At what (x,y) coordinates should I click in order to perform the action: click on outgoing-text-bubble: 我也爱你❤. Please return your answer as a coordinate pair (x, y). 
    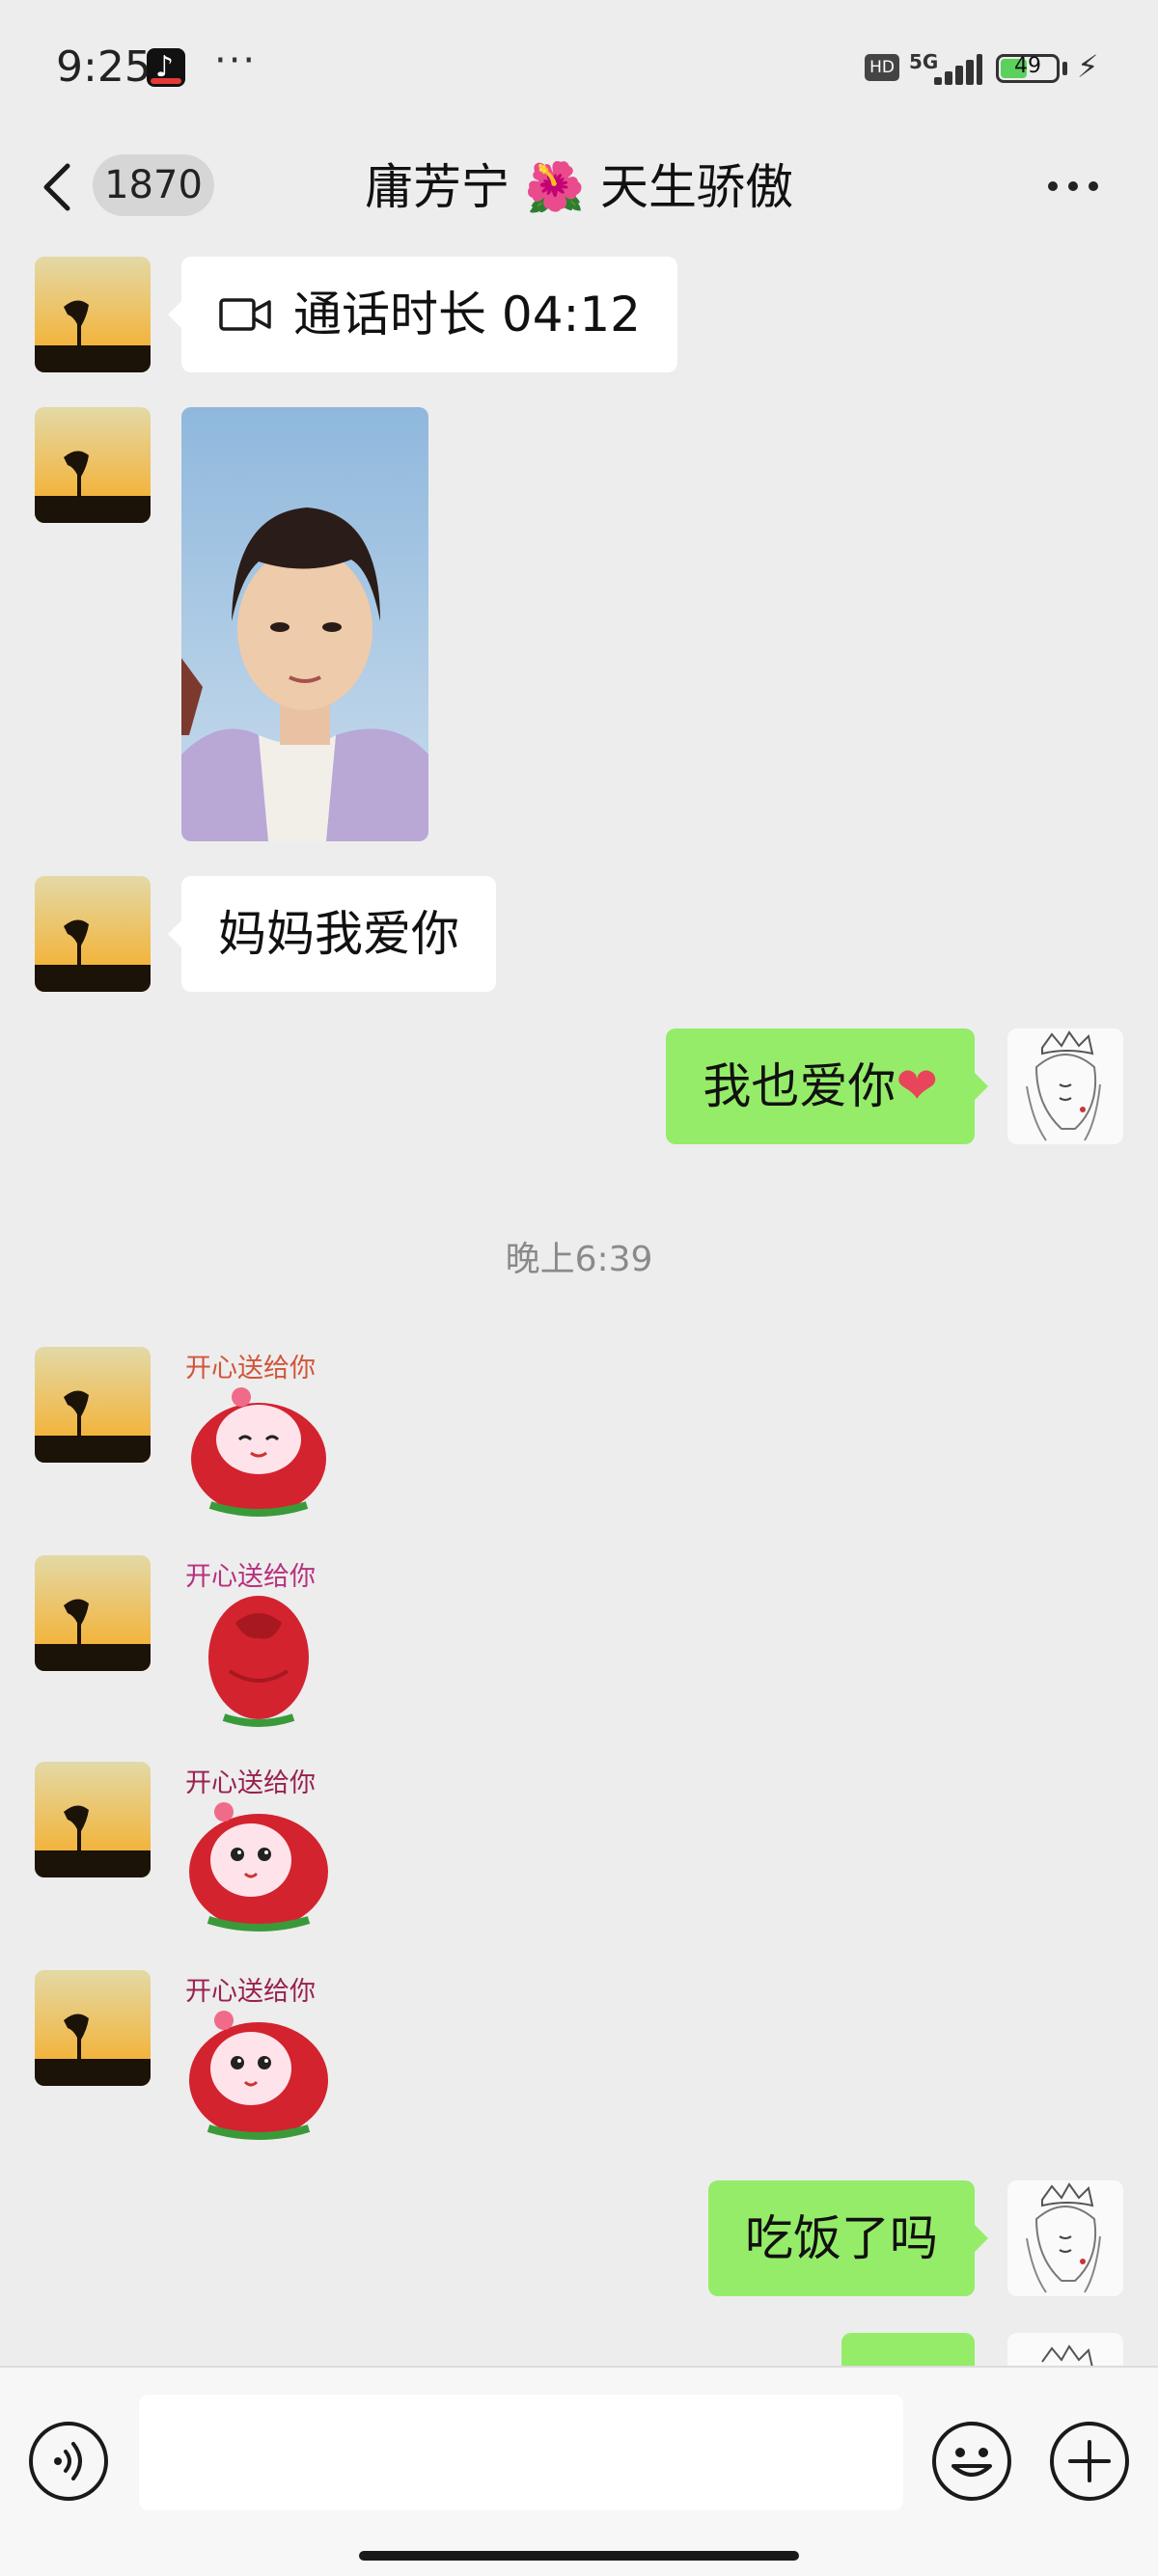
    Looking at the image, I should click on (827, 1086).